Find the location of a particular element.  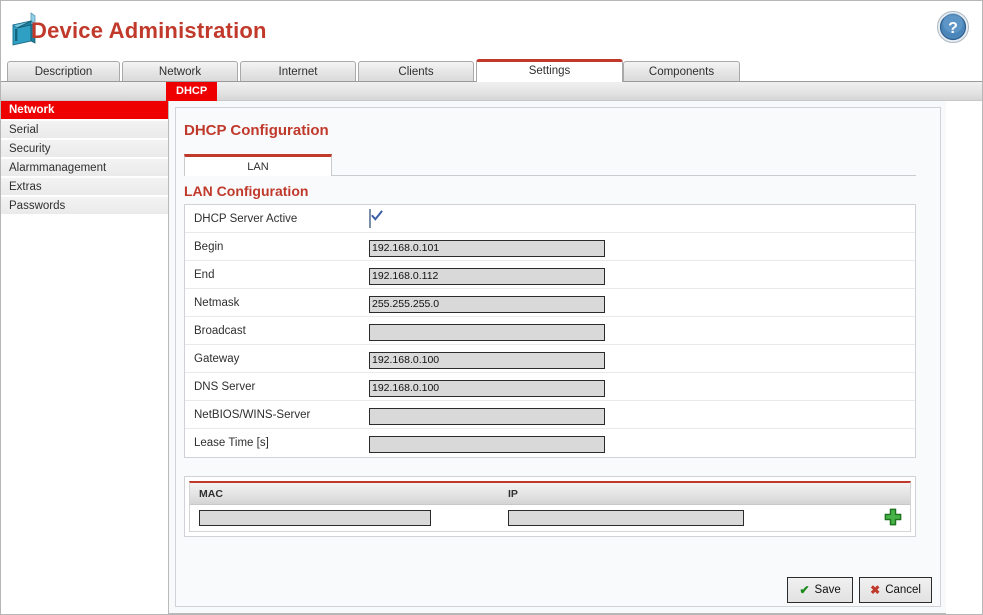

cancel-button: ✖ Cancel is located at coordinates (895, 590).